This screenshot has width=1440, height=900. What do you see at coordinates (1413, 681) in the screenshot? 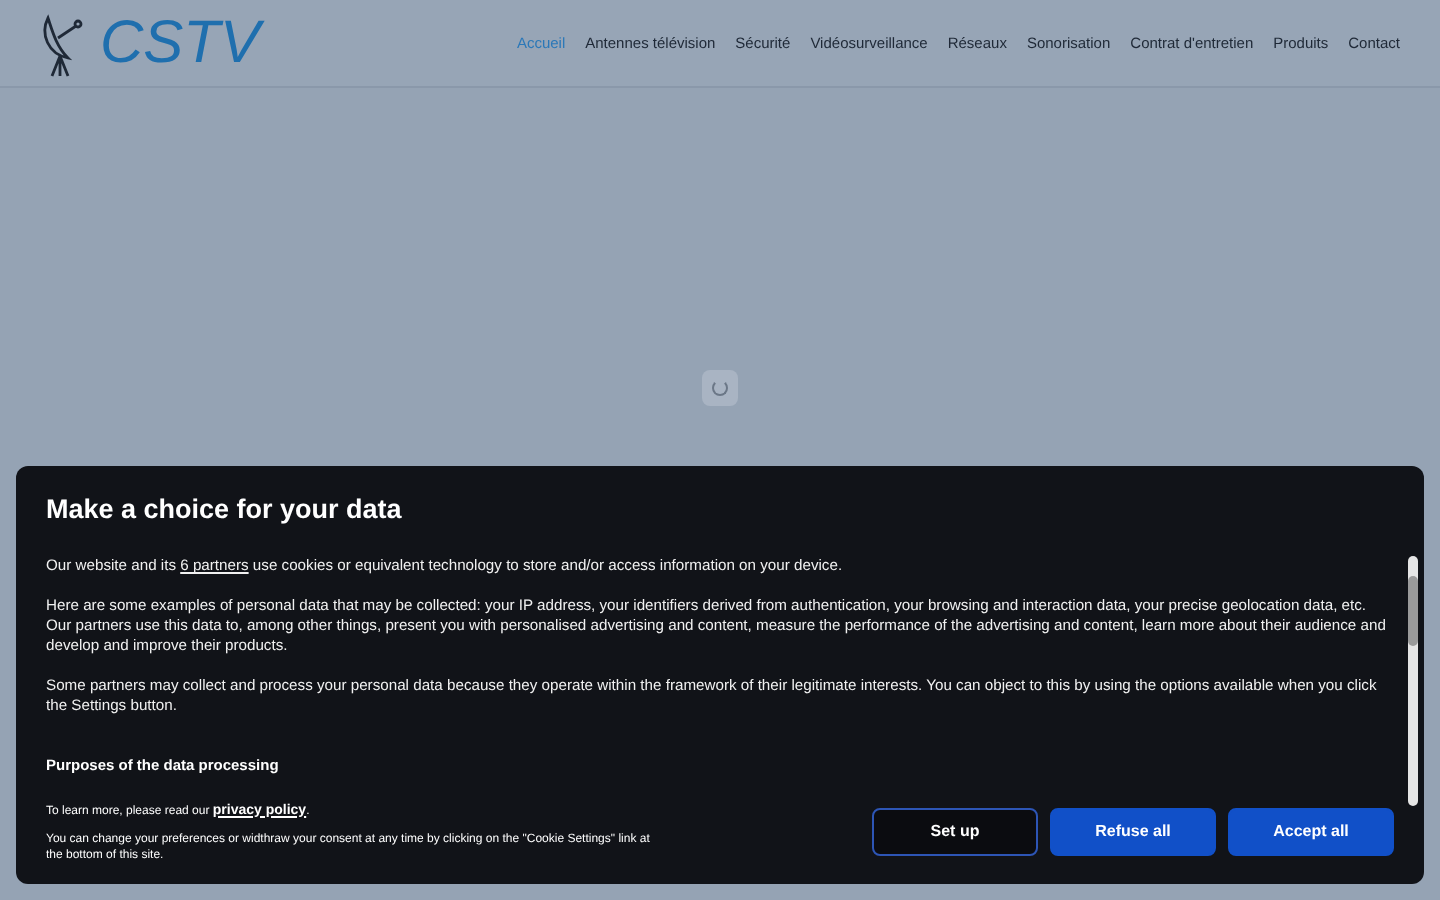
I see `scrollbar` at bounding box center [1413, 681].